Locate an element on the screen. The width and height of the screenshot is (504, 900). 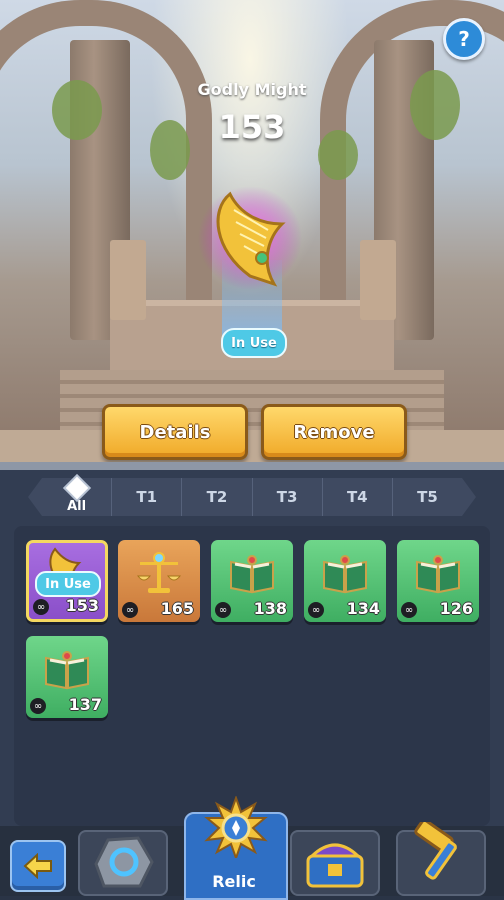
relic-value: 126 is located at coordinates (456, 608).